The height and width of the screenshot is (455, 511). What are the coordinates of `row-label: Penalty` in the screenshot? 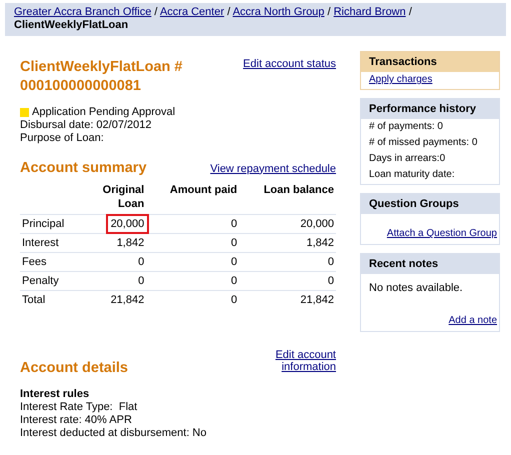 It's located at (40, 281).